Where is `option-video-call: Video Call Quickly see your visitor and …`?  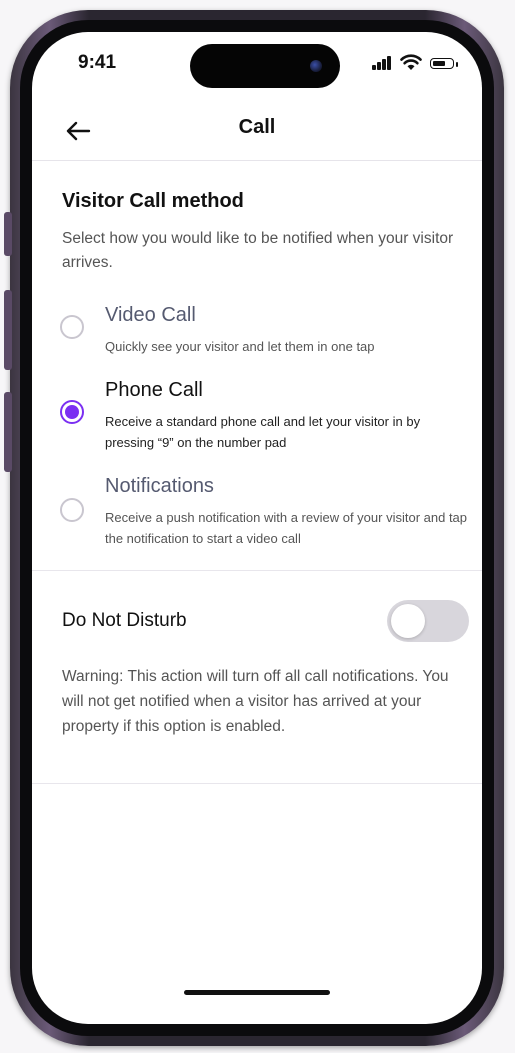 option-video-call: Video Call Quickly see your visitor and … is located at coordinates (265, 335).